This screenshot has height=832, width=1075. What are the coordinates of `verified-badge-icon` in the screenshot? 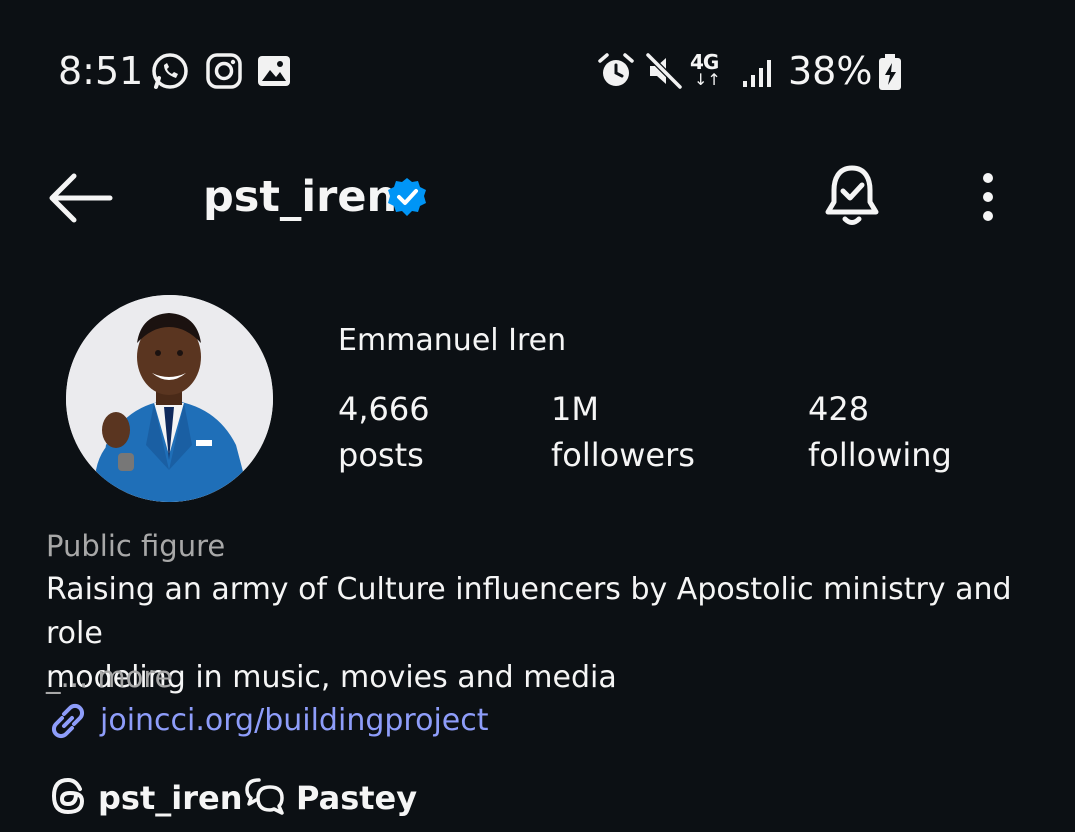 It's located at (407, 197).